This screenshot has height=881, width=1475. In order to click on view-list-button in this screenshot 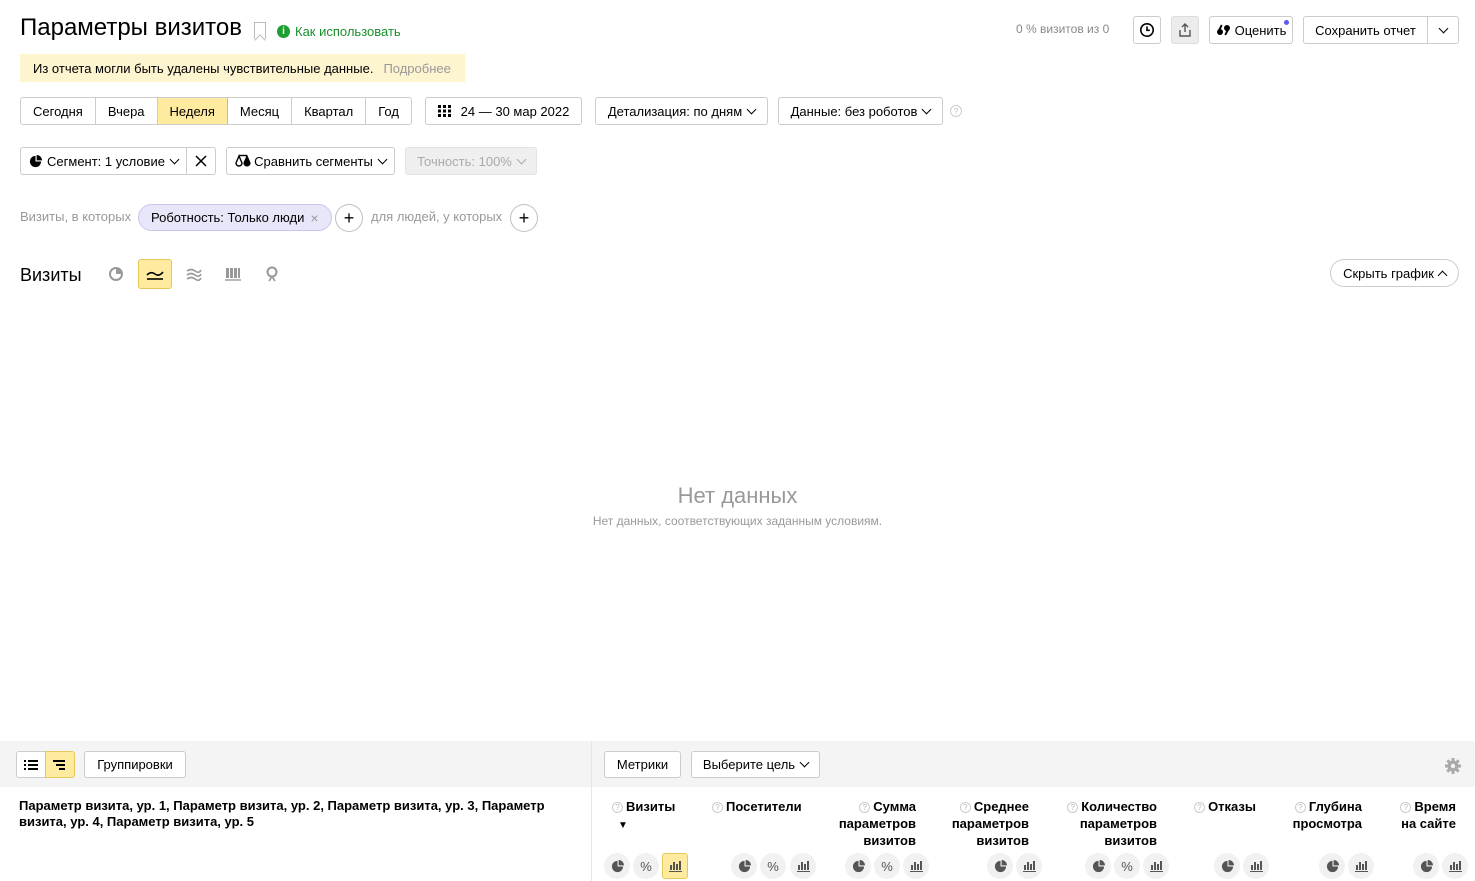, I will do `click(31, 764)`.